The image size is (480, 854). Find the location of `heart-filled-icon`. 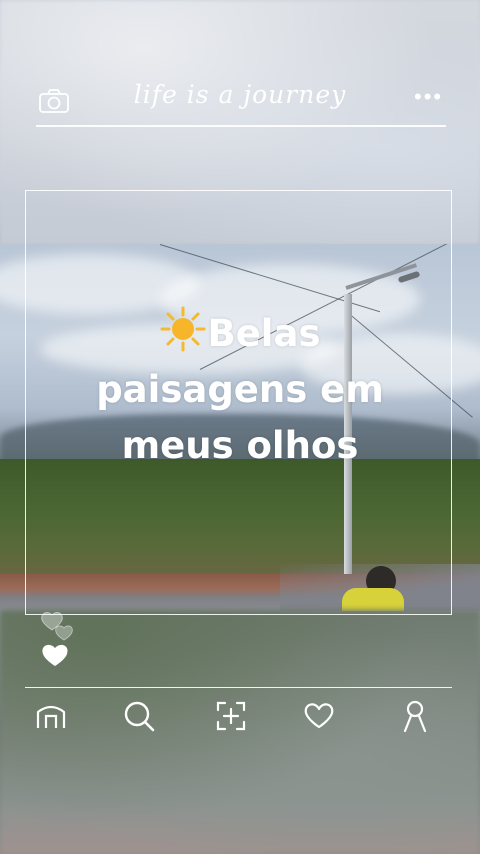

heart-filled-icon is located at coordinates (55, 655).